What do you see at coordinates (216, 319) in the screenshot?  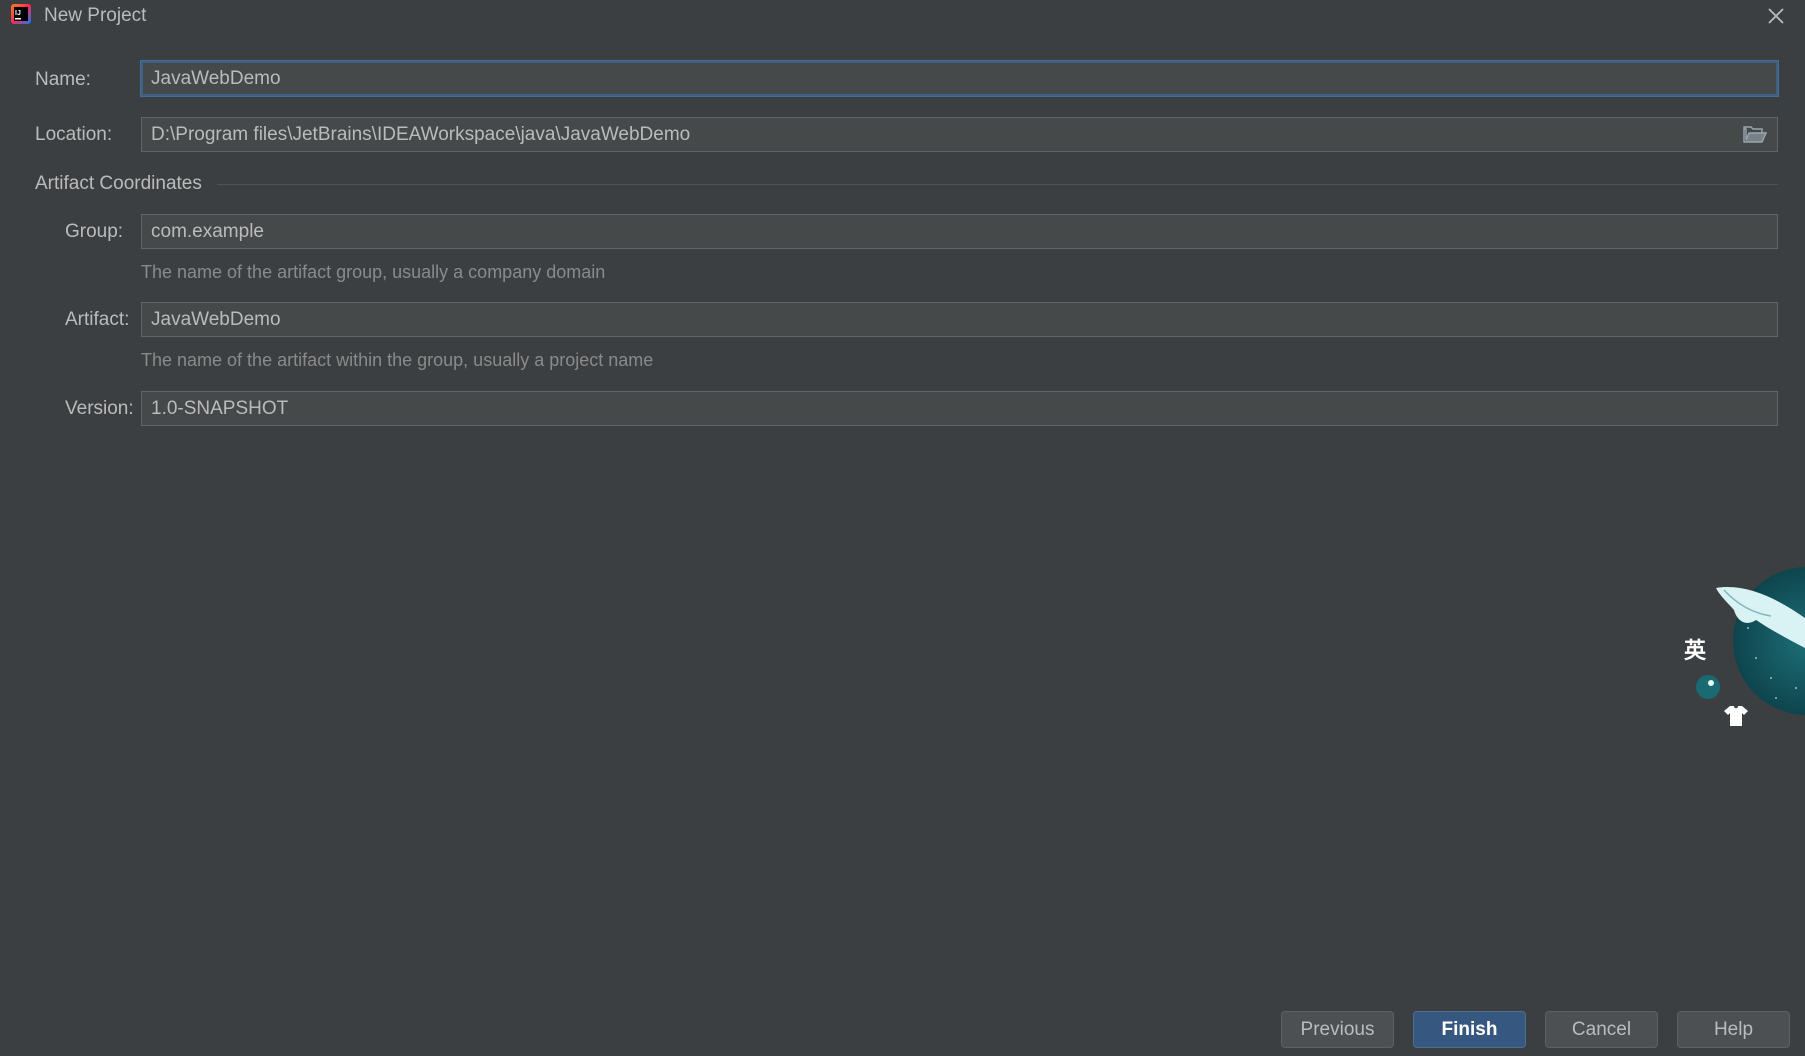 I see `artifact-input-value: JavaWebDemo` at bounding box center [216, 319].